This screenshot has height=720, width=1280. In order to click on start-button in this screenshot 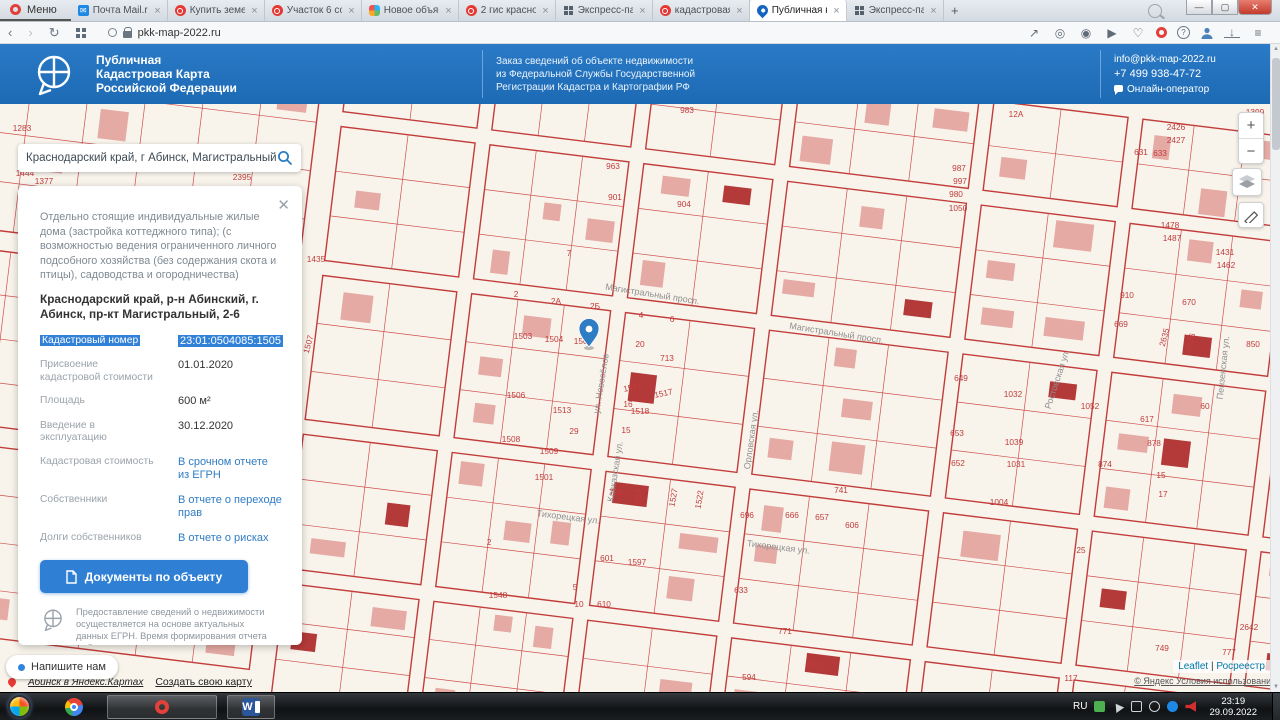, I will do `click(19, 706)`.